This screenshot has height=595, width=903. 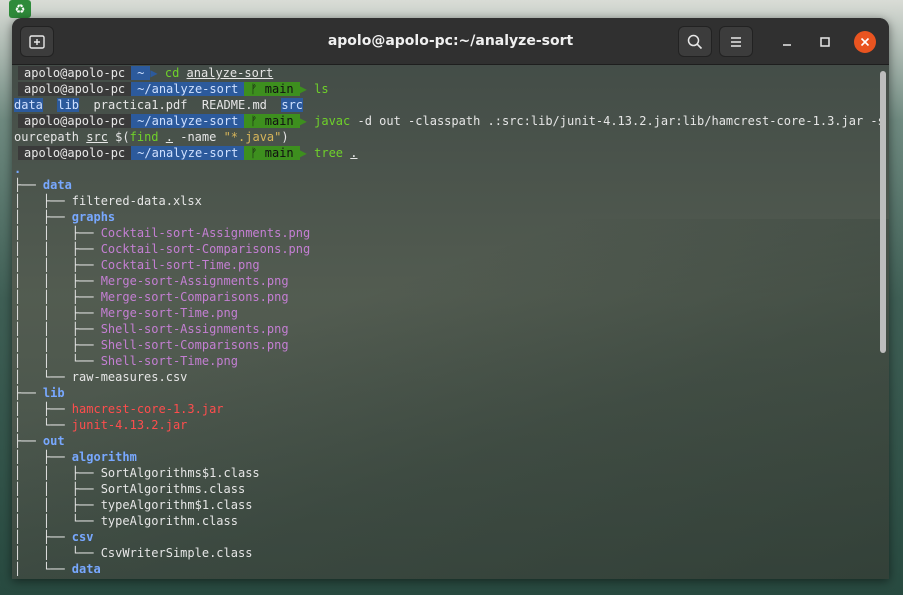 I want to click on command-name: javac, so click(x=332, y=121).